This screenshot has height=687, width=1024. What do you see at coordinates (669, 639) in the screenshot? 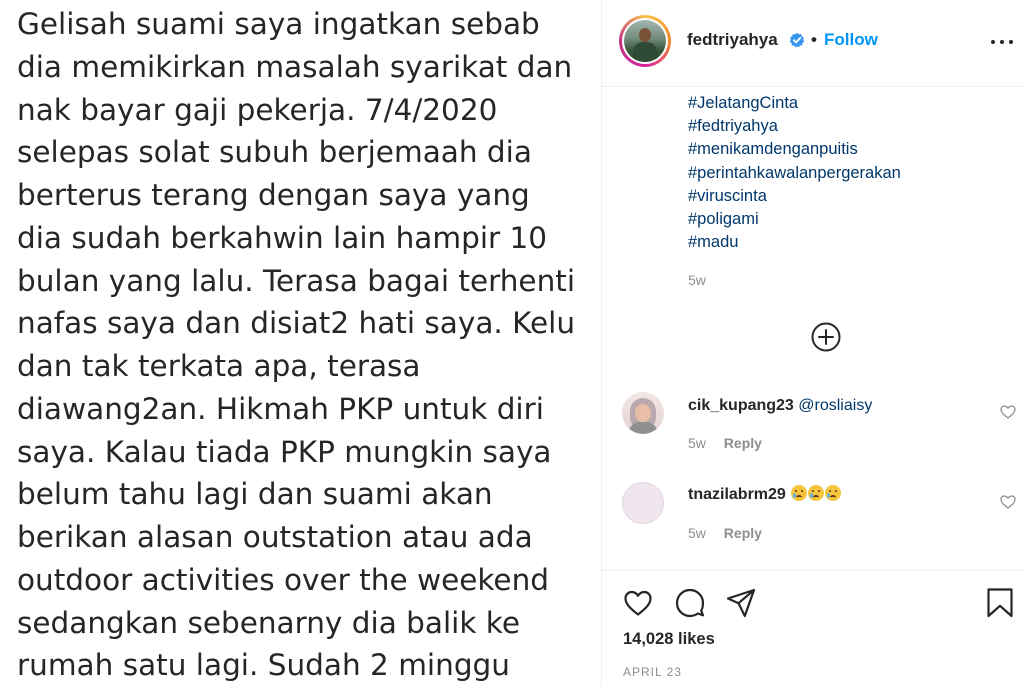
I see `likes-count: 14,028 likes` at bounding box center [669, 639].